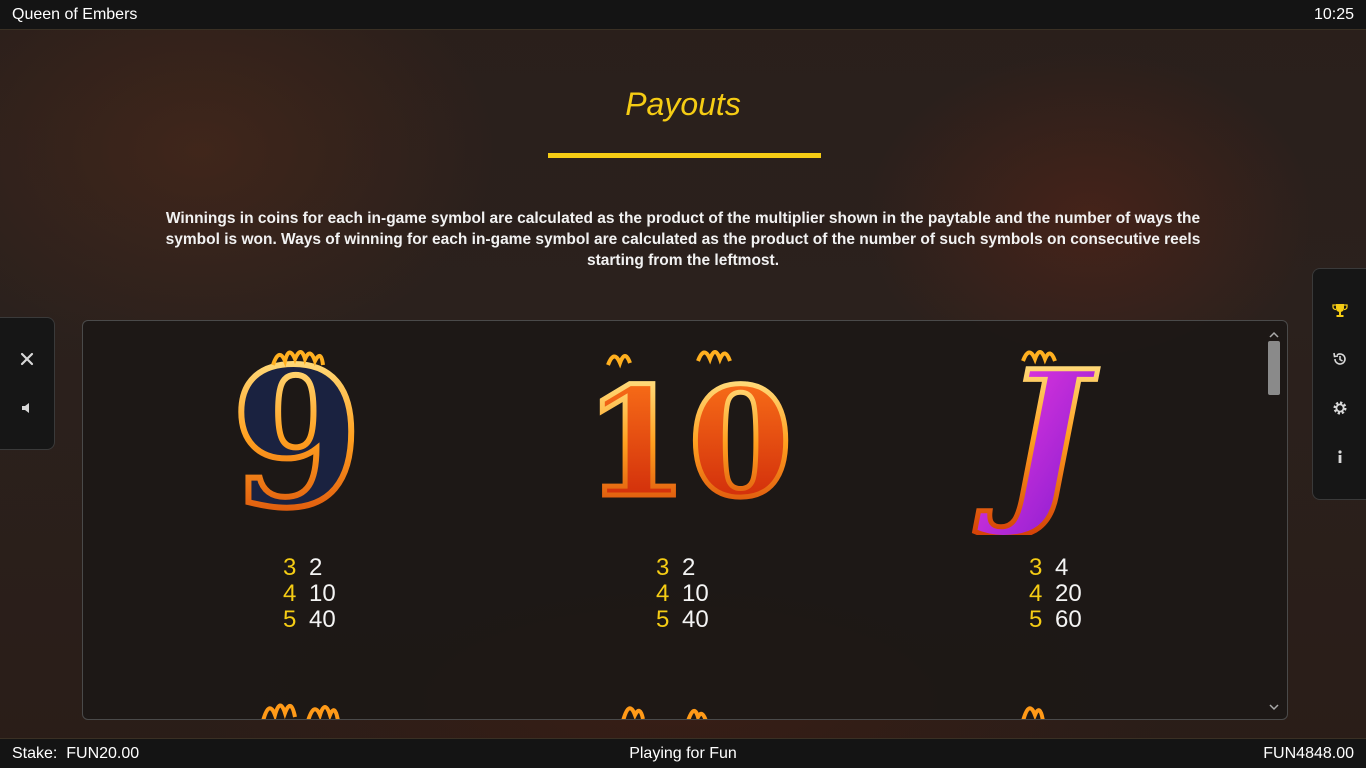  What do you see at coordinates (1274, 521) in the screenshot?
I see `paytable-scrollbar` at bounding box center [1274, 521].